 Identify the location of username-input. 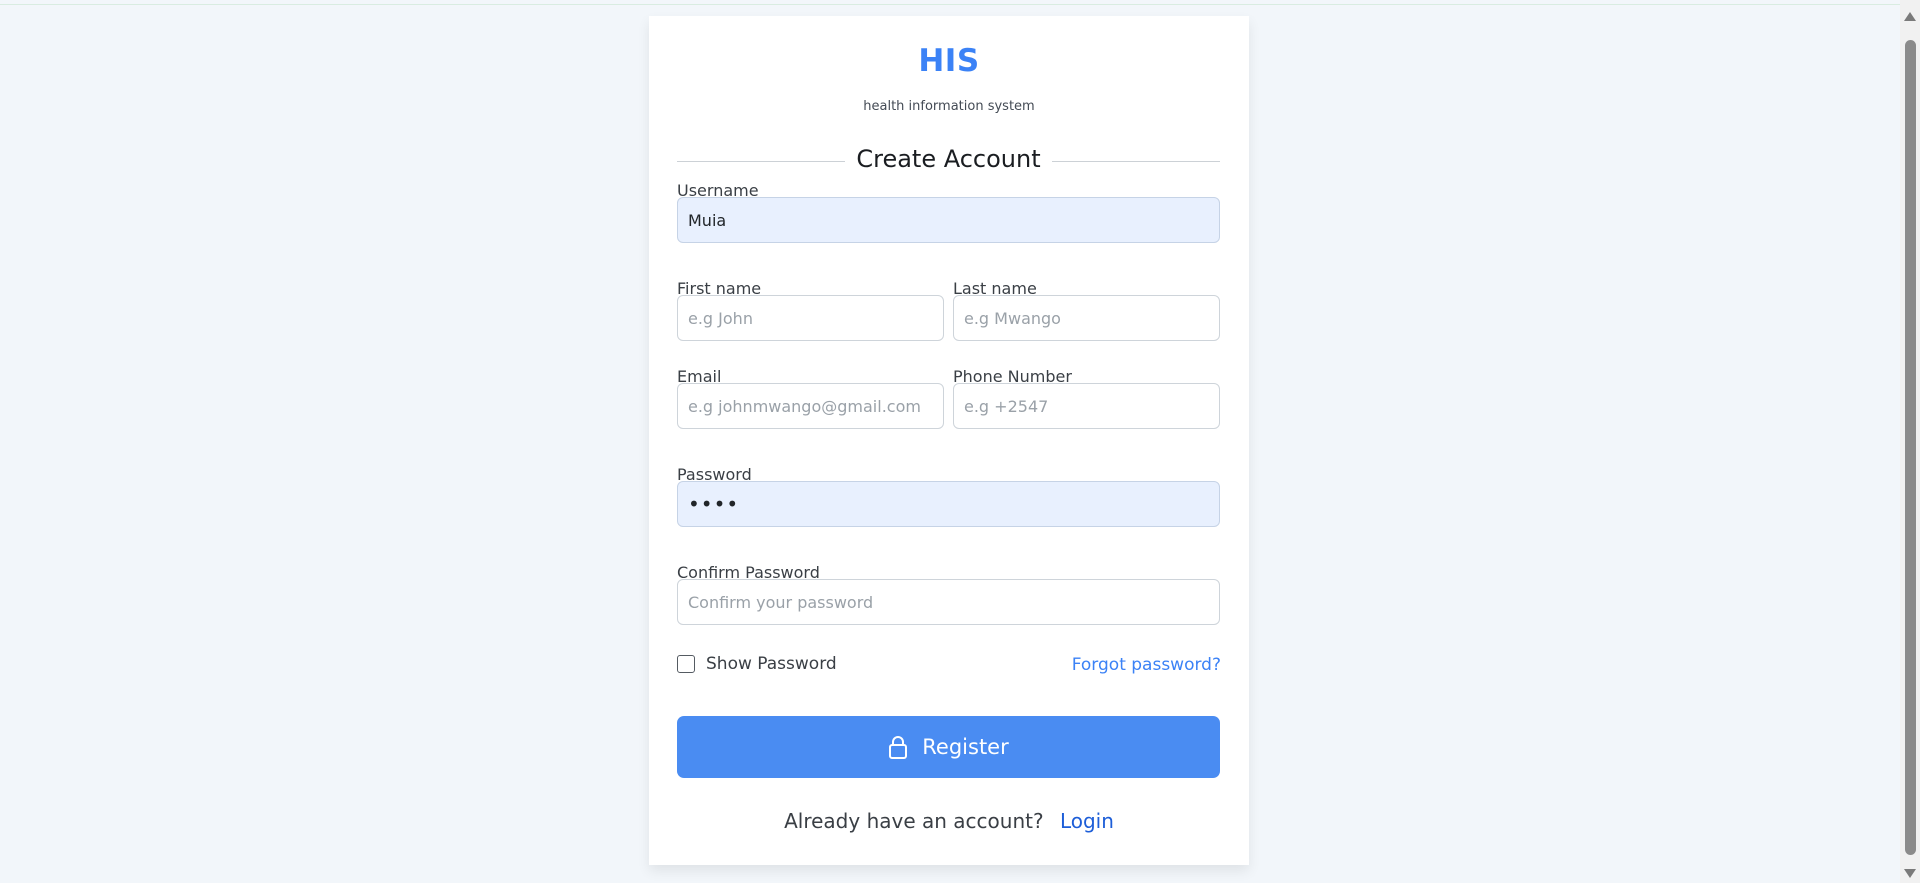
(948, 220).